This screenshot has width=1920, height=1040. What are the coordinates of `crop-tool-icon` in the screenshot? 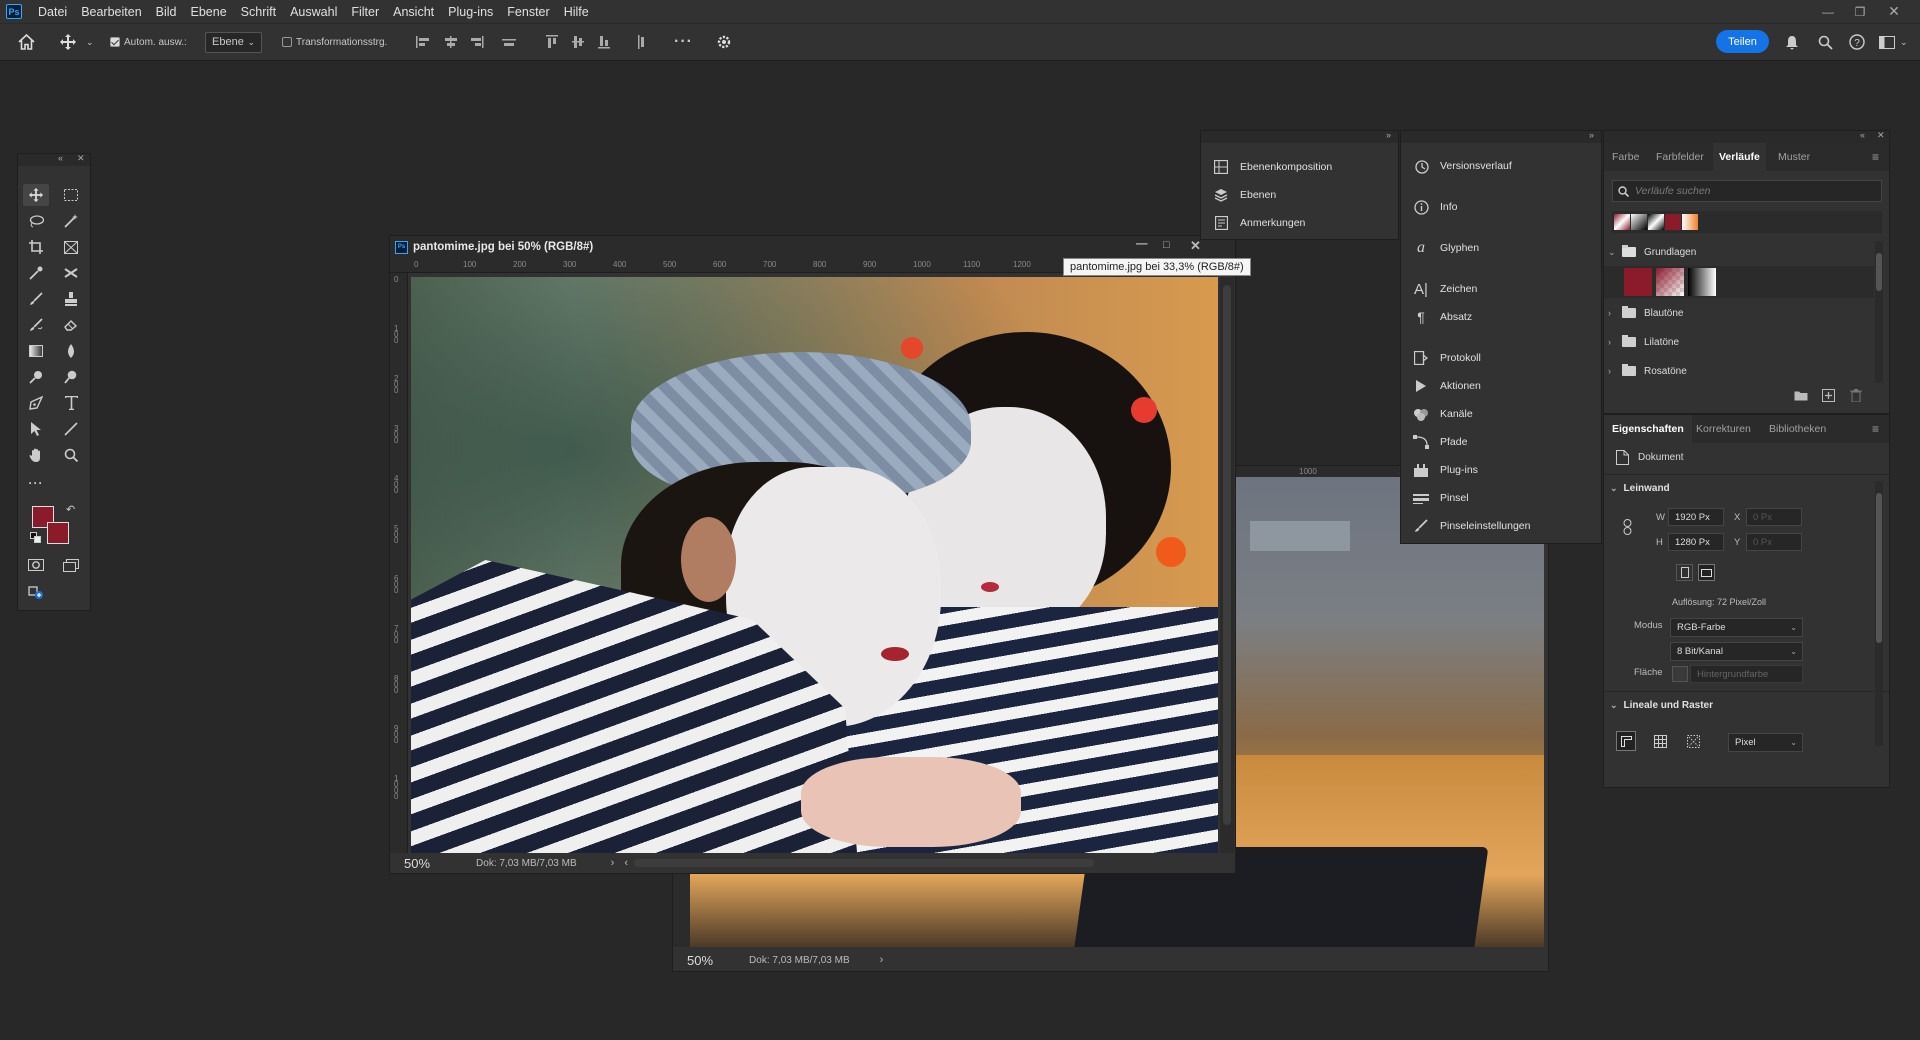 It's located at (36, 247).